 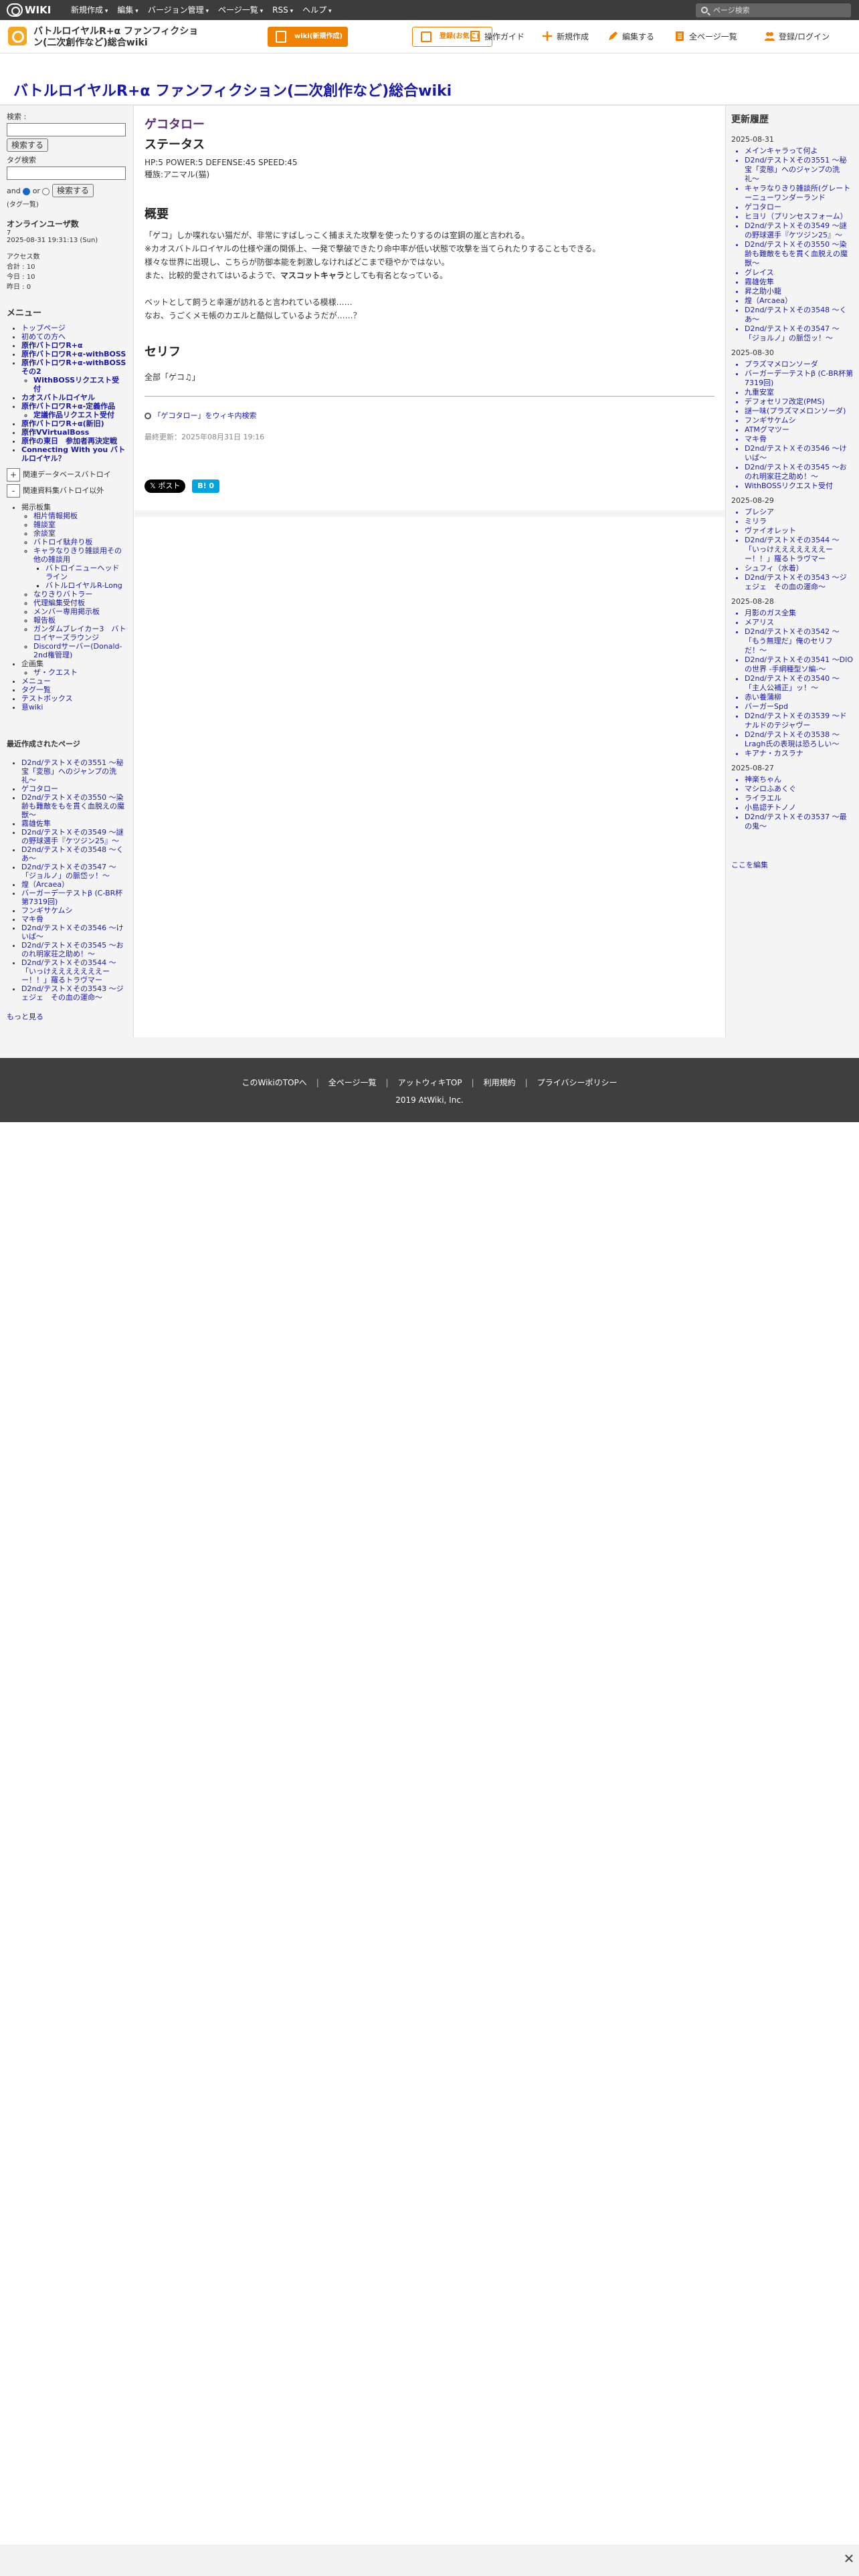 What do you see at coordinates (73, 911) in the screenshot?
I see `list-item: フンギサケムシ` at bounding box center [73, 911].